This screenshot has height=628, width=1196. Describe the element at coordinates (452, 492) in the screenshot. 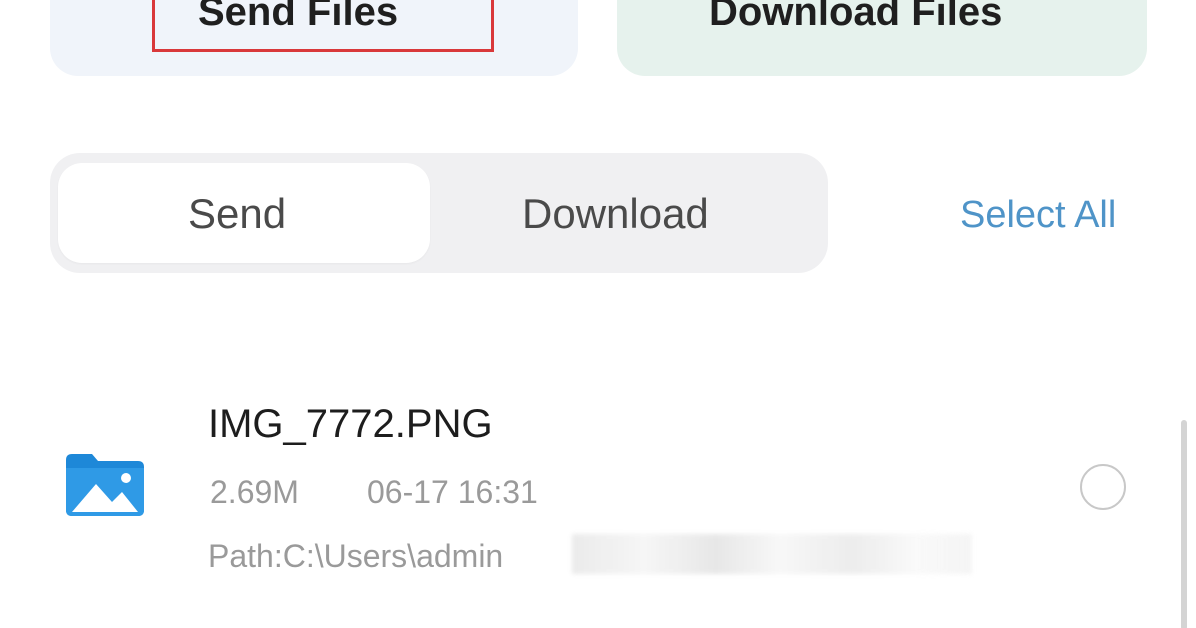

I see `file-date: 06-17 16:31` at that location.